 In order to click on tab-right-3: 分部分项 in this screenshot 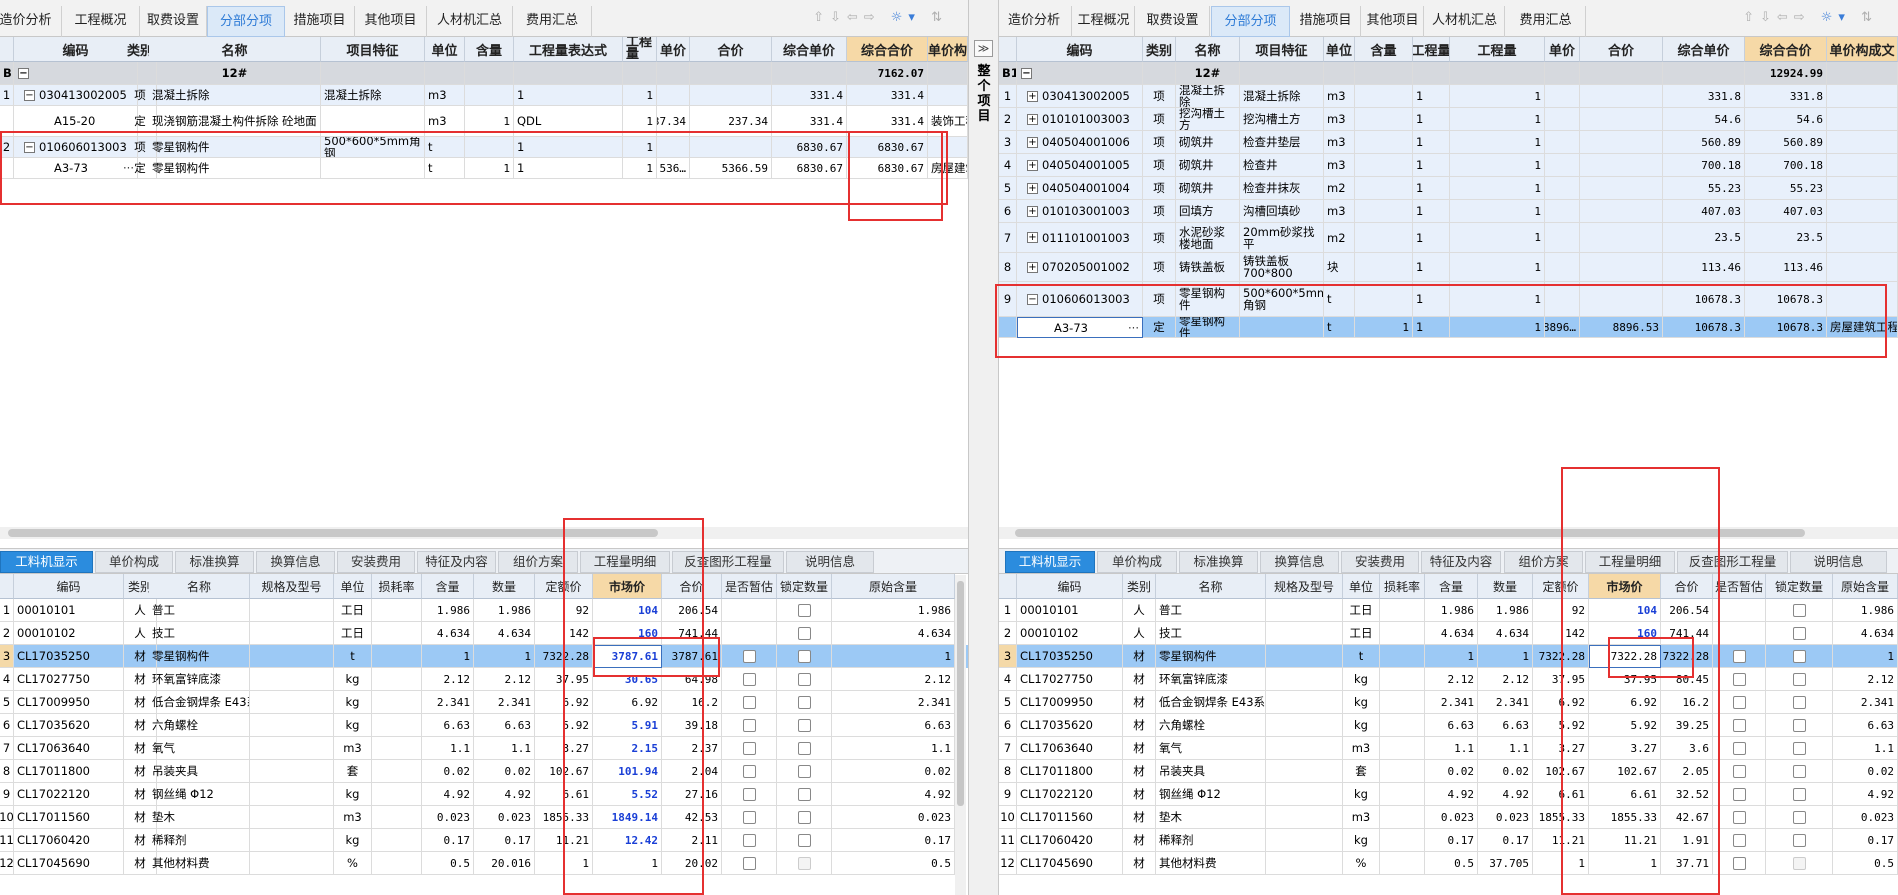, I will do `click(1250, 21)`.